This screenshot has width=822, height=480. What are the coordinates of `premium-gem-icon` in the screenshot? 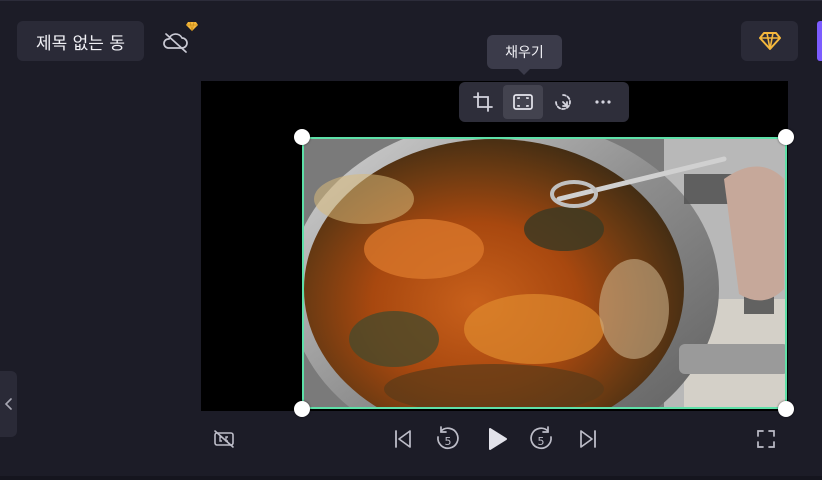 It's located at (192, 26).